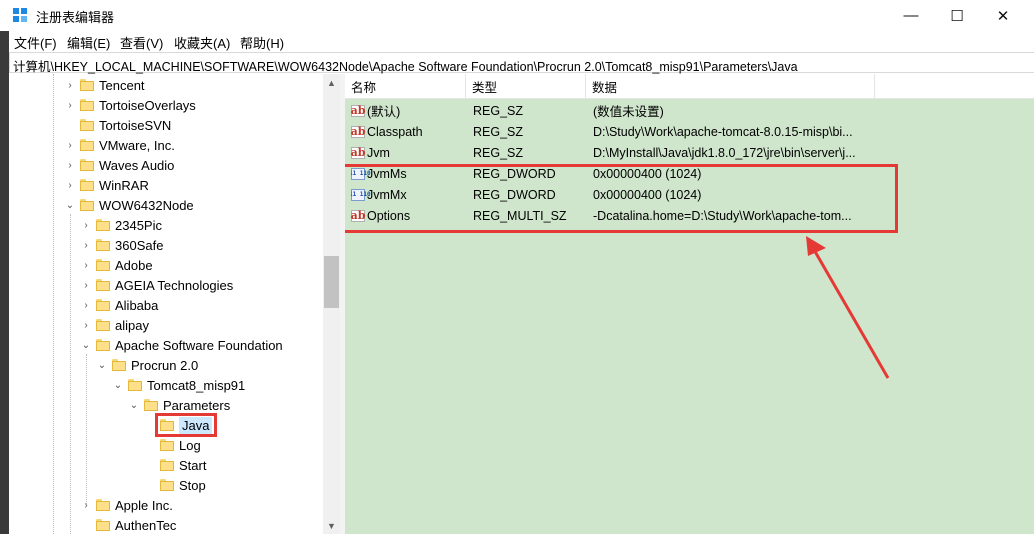  Describe the element at coordinates (157, 285) in the screenshot. I see `tree-item-ageia: › AGEIA Technologies` at that location.